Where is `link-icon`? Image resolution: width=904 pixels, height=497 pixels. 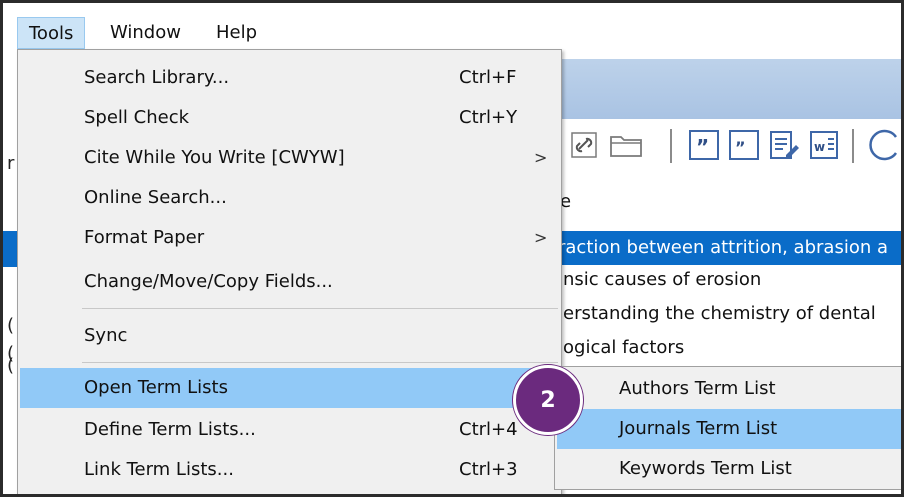
link-icon is located at coordinates (584, 145).